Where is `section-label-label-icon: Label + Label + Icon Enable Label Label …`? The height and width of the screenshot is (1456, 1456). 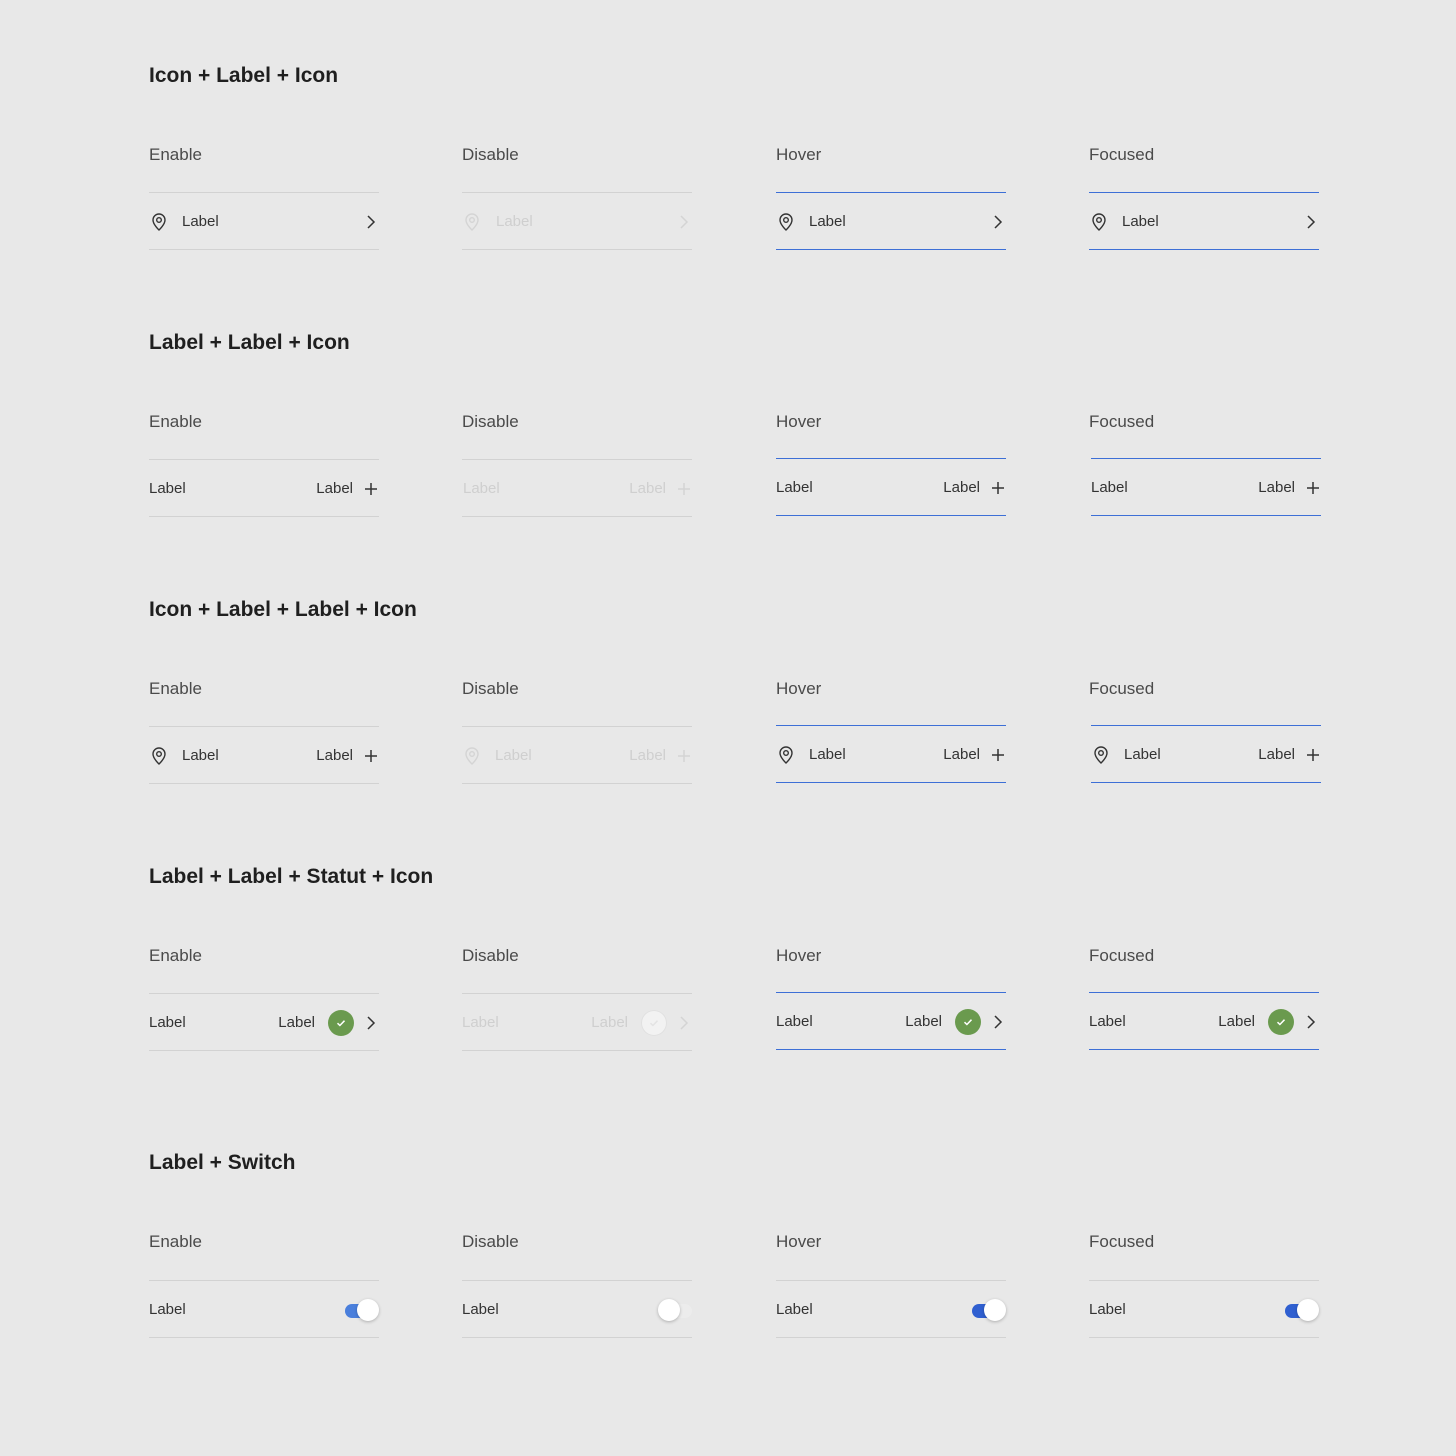 section-label-label-icon: Label + Label + Icon Enable Label Label … is located at coordinates (739, 431).